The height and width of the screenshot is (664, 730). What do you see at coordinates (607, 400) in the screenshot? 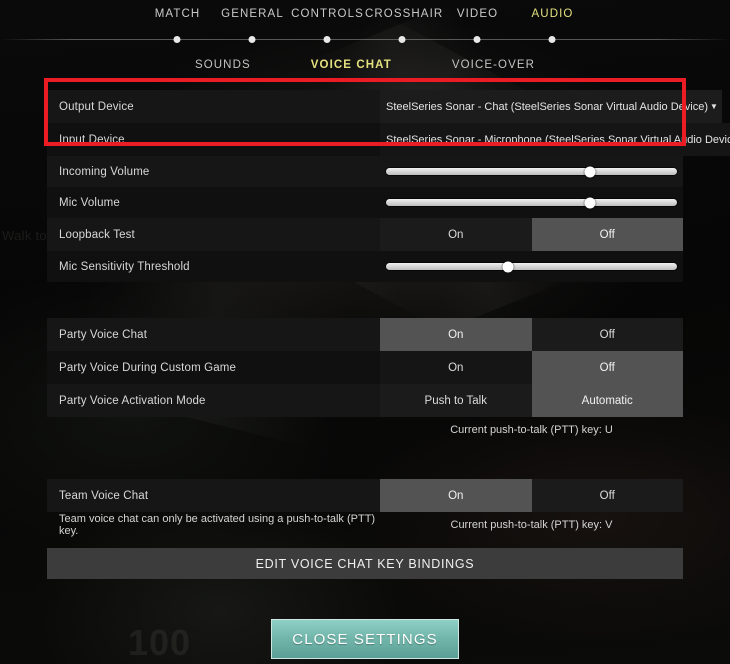
I see `party-voice-activation-automatic: Automatic` at bounding box center [607, 400].